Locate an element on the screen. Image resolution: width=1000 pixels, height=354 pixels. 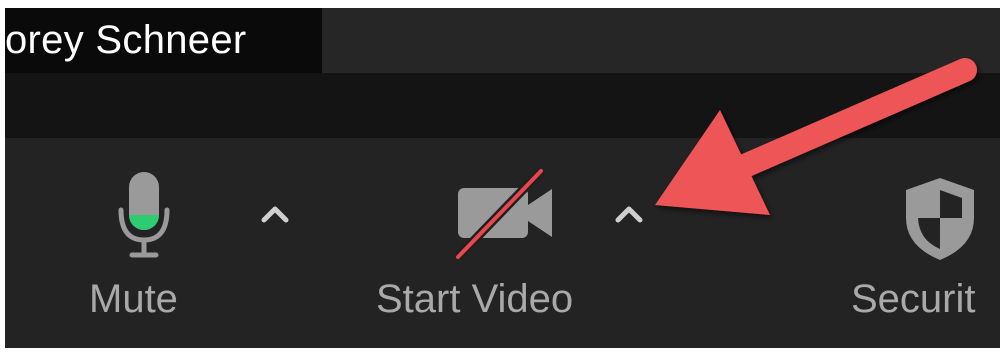
security-label: Securit is located at coordinates (913, 299).